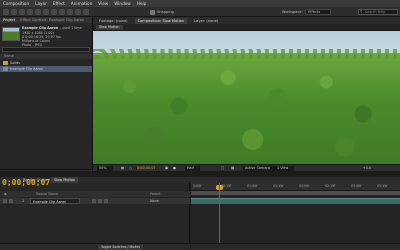 This screenshot has width=400, height=250. Describe the element at coordinates (46, 69) in the screenshot. I see `project-item-clip: Example Clip Aaron` at that location.